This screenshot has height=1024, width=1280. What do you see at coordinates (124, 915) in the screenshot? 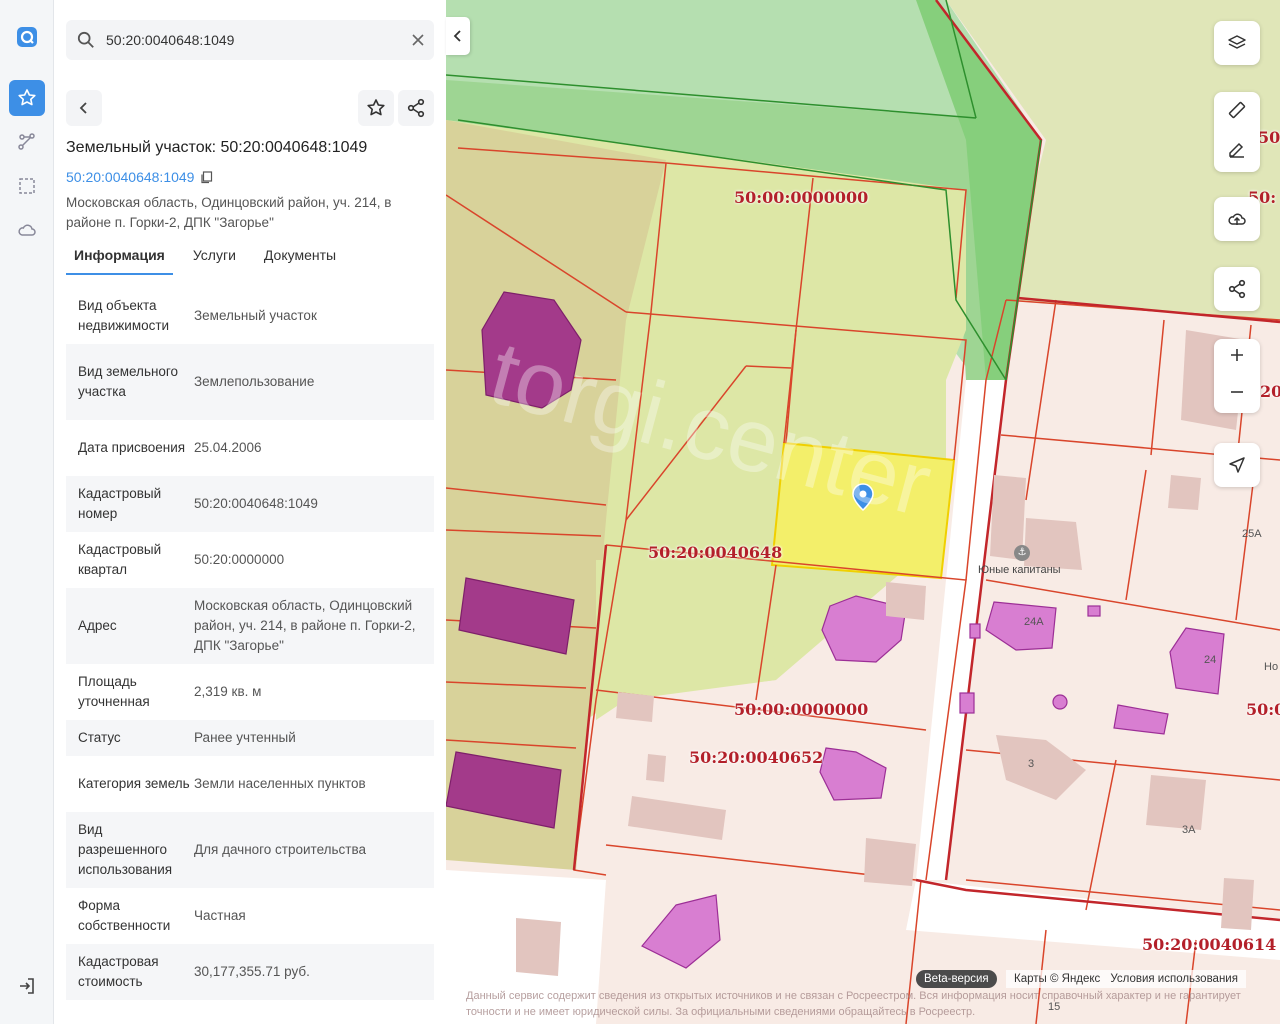
I see `info-key: Форма собственности` at bounding box center [124, 915].